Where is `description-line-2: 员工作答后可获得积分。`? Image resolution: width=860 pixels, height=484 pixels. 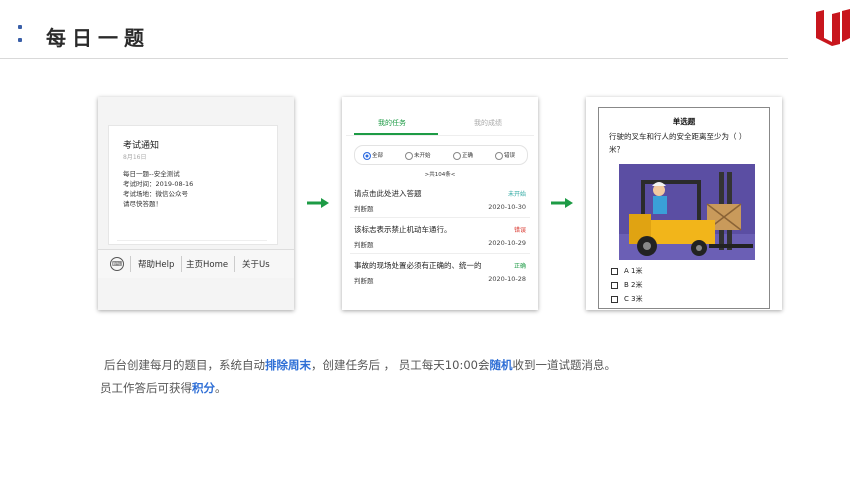 description-line-2: 员工作答后可获得积分。 is located at coordinates (163, 388).